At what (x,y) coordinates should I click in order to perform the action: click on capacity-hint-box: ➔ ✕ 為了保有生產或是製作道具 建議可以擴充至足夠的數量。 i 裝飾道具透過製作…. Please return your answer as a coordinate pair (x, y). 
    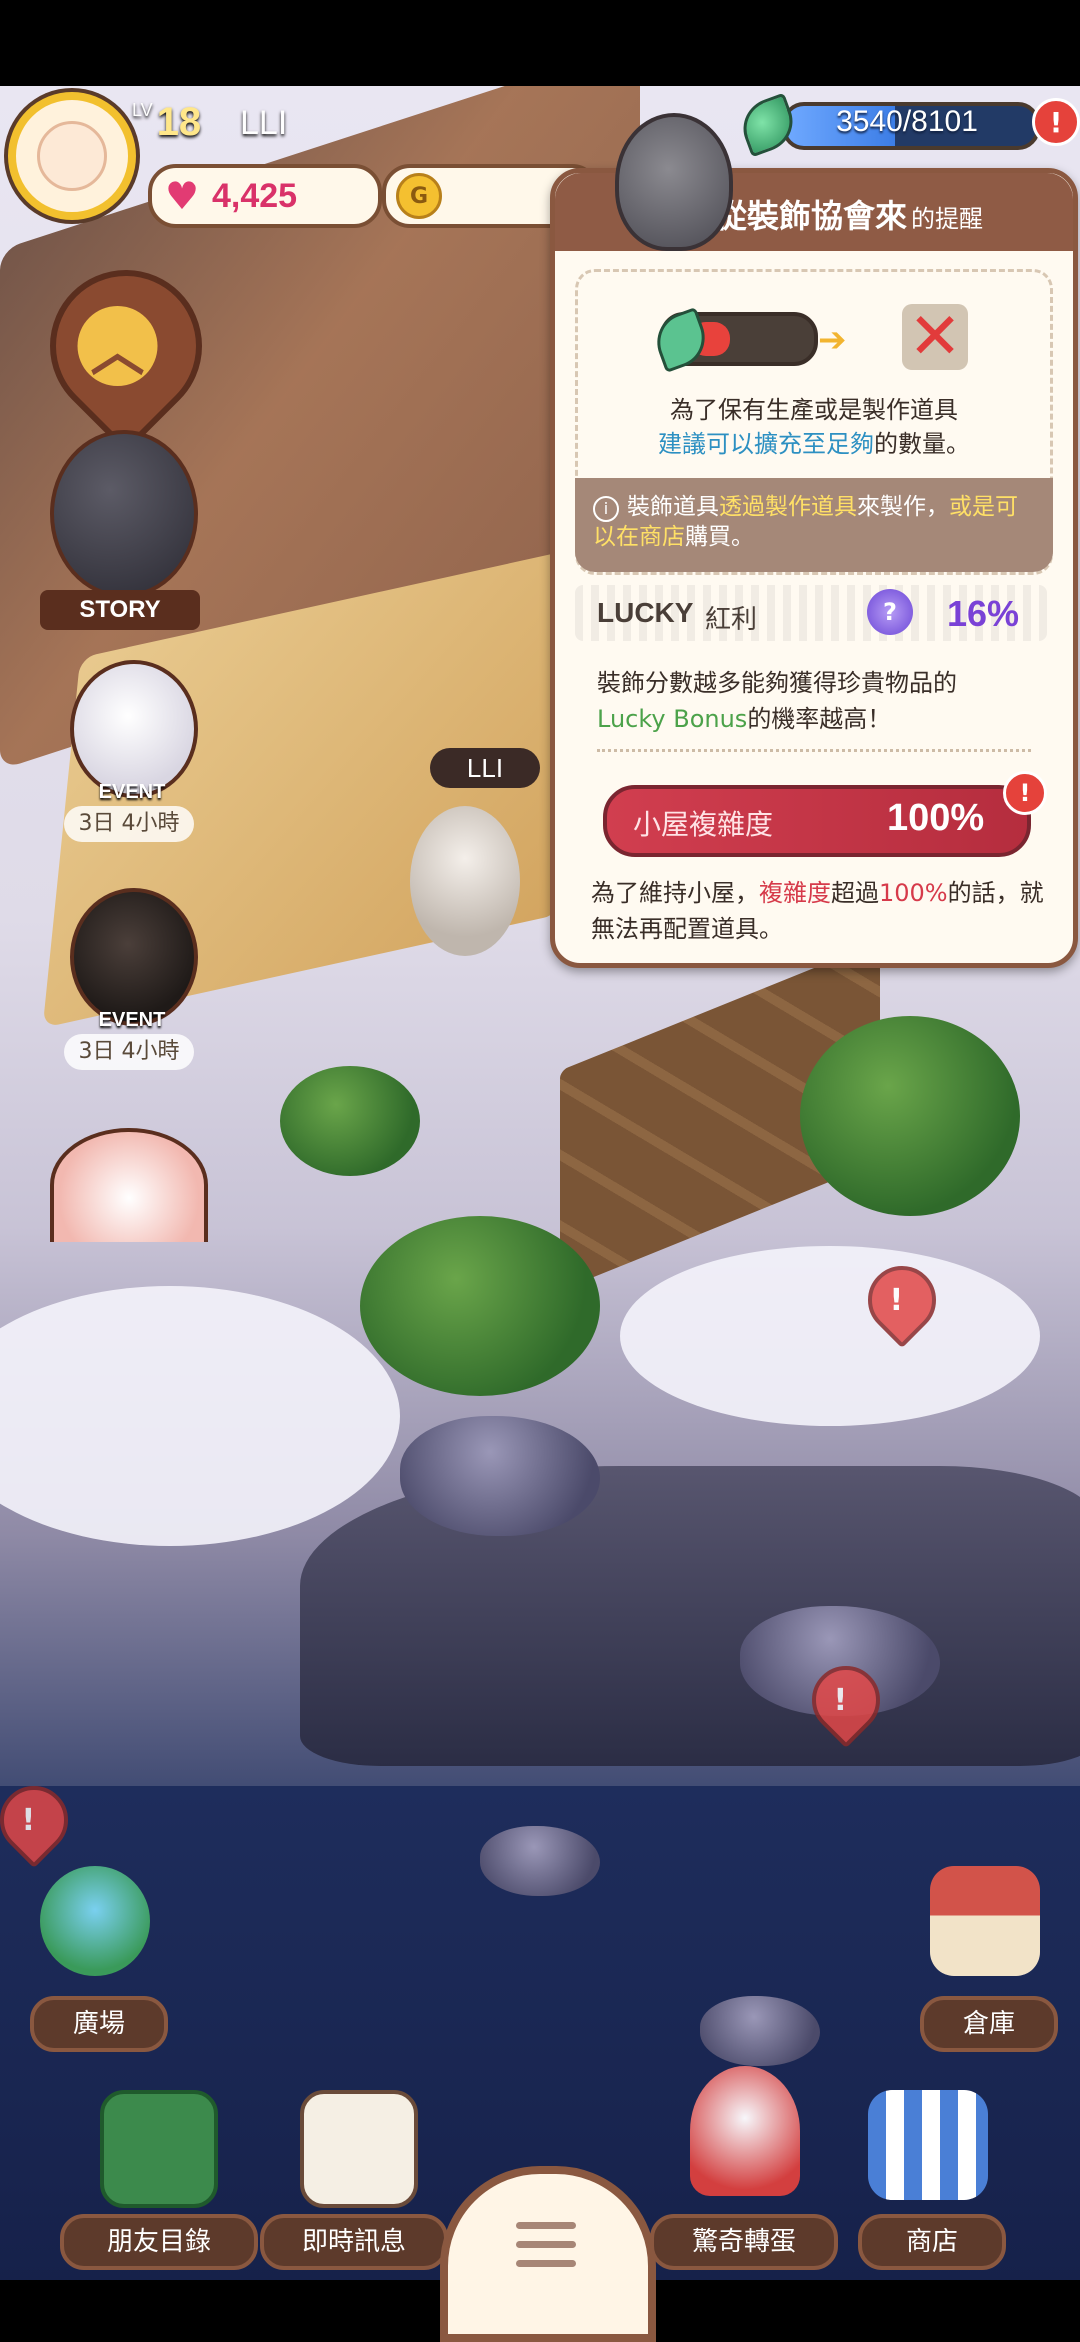
    Looking at the image, I should click on (814, 422).